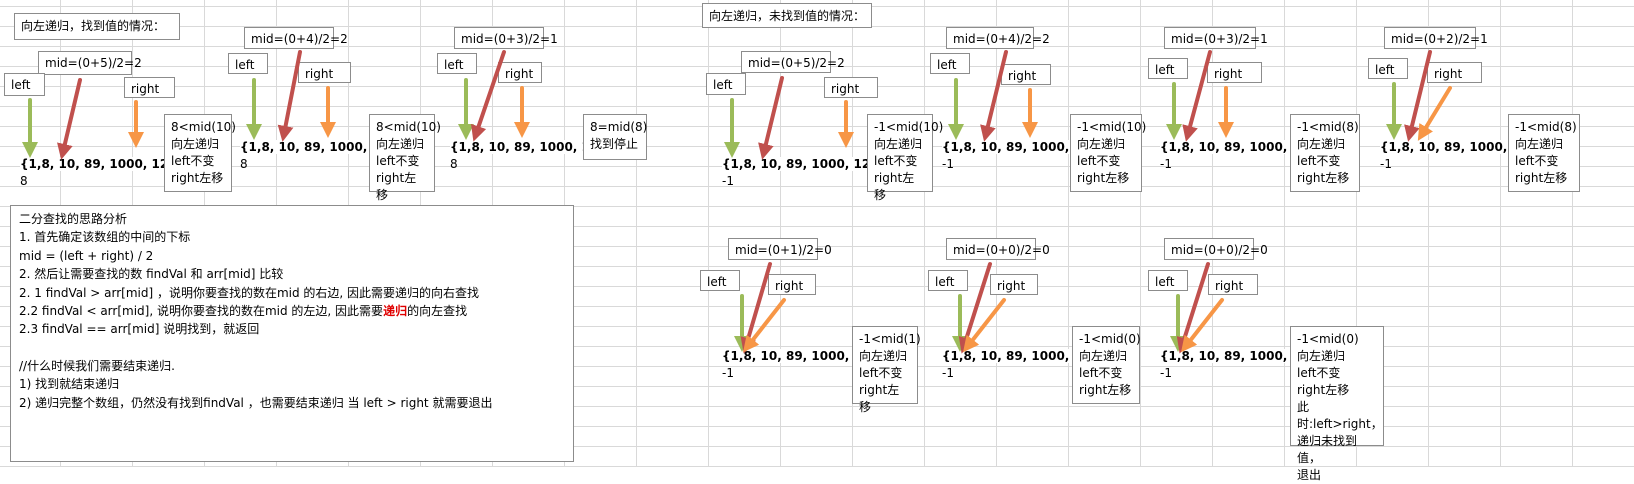 This screenshot has height=484, width=1634. Describe the element at coordinates (105, 237) in the screenshot. I see `analysis-line: 1. 首先确定该数组的中间的下标` at that location.